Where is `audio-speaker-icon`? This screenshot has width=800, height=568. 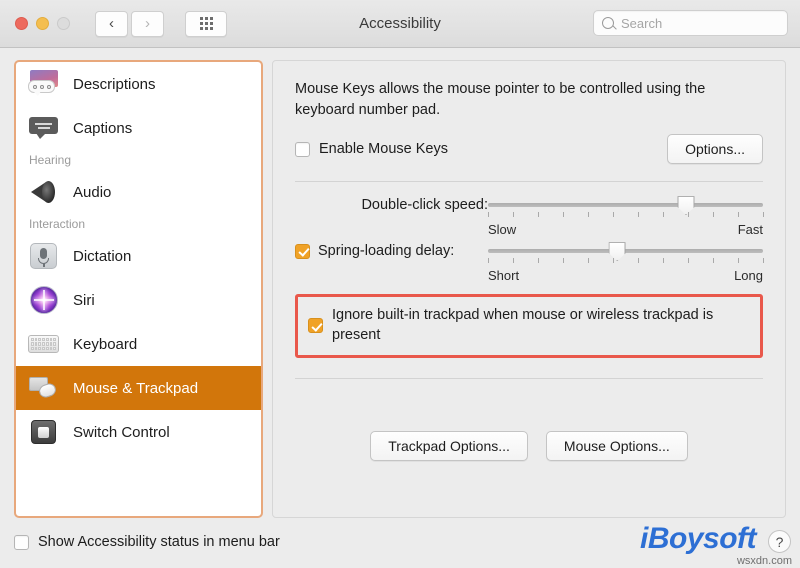
audio-speaker-icon is located at coordinates (44, 192).